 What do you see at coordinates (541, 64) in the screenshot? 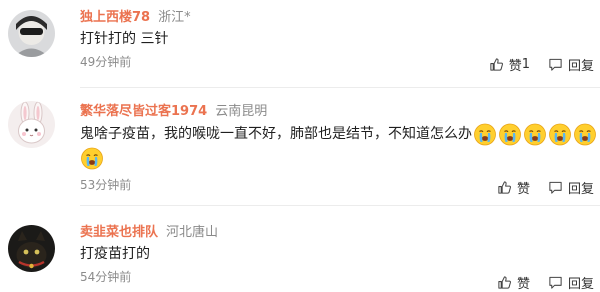
I see `comment-actions: 赞1 回复` at bounding box center [541, 64].